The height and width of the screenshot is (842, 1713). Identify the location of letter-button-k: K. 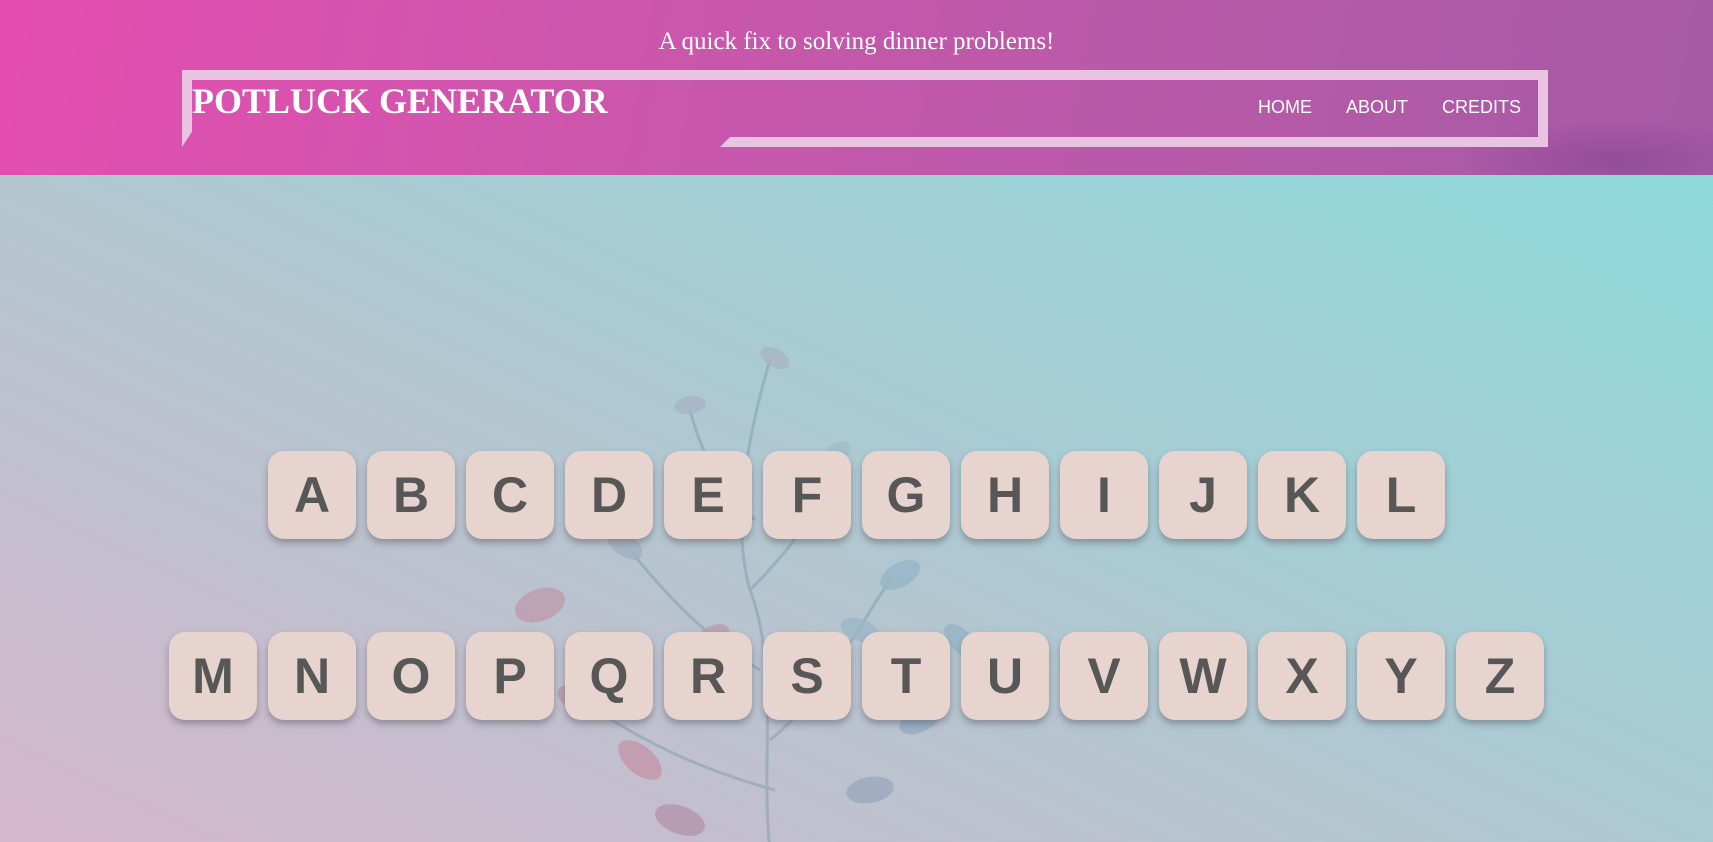
(1302, 495).